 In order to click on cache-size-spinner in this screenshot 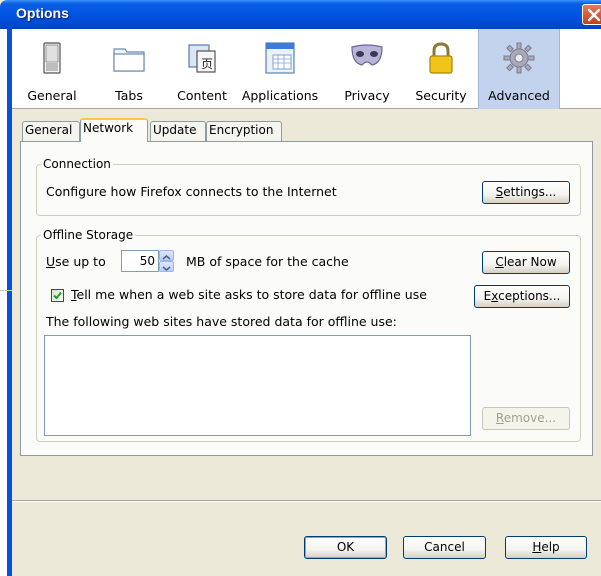, I will do `click(166, 261)`.